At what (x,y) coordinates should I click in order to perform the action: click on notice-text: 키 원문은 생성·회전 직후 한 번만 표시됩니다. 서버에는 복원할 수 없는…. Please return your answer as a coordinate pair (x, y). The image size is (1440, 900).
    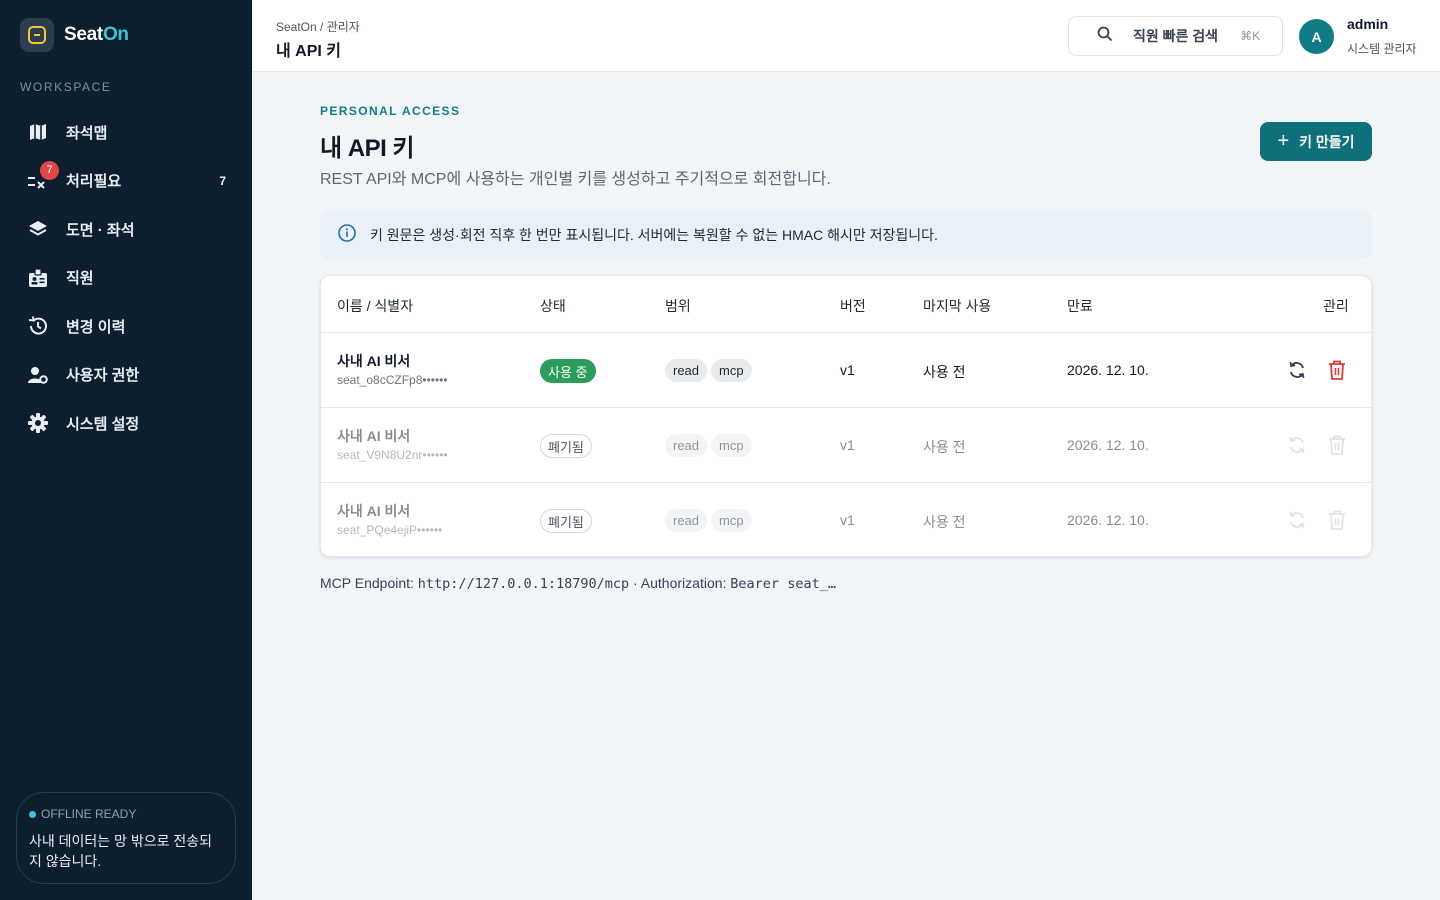
    Looking at the image, I should click on (654, 235).